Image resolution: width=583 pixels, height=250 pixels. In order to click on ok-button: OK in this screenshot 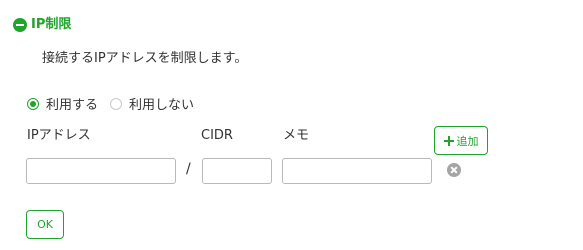, I will do `click(45, 224)`.